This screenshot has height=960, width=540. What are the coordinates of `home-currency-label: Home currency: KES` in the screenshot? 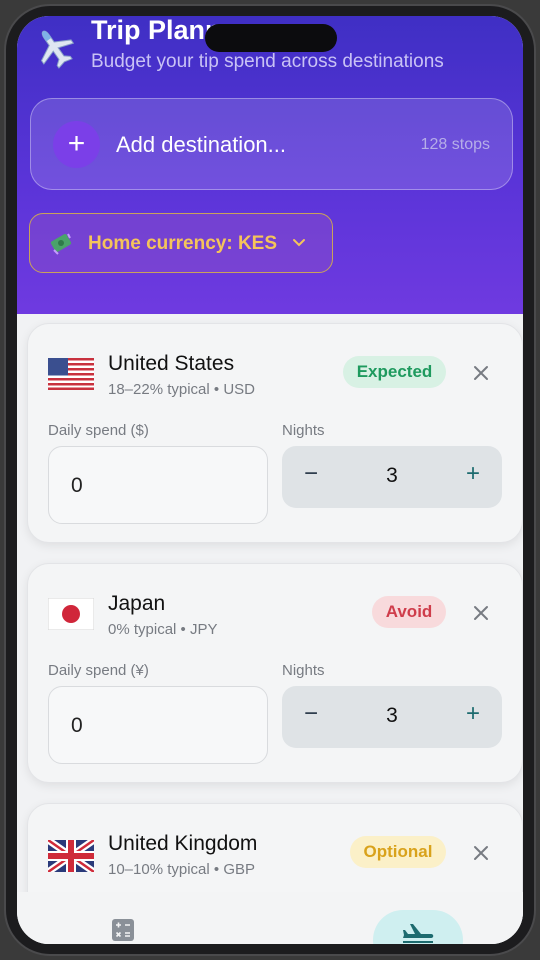 It's located at (183, 243).